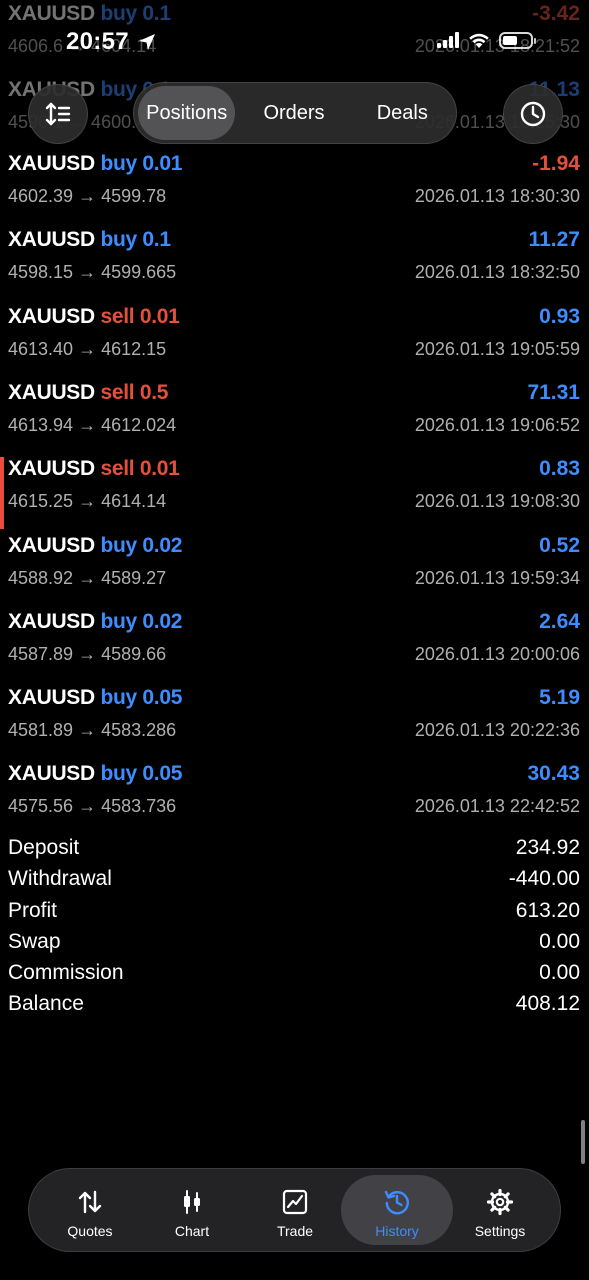 The width and height of the screenshot is (589, 1280). I want to click on deal-time: 2026.01.13 20:00:06, so click(497, 654).